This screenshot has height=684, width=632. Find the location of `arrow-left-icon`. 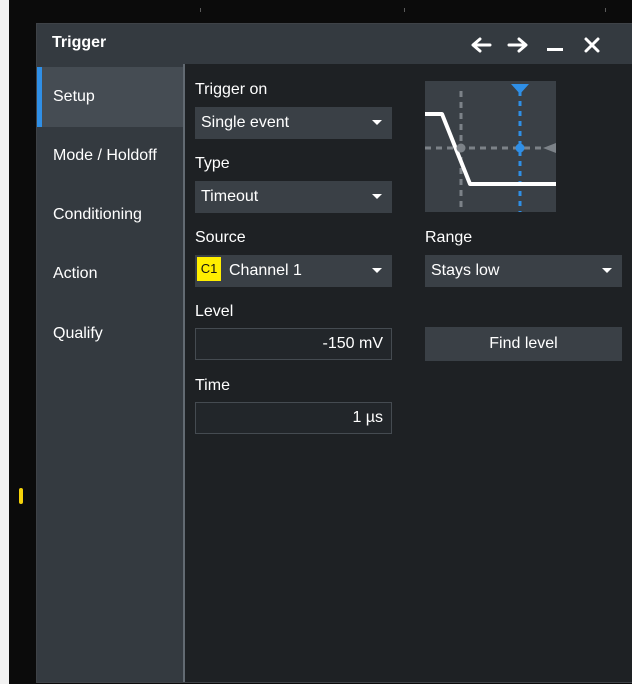

arrow-left-icon is located at coordinates (481, 45).